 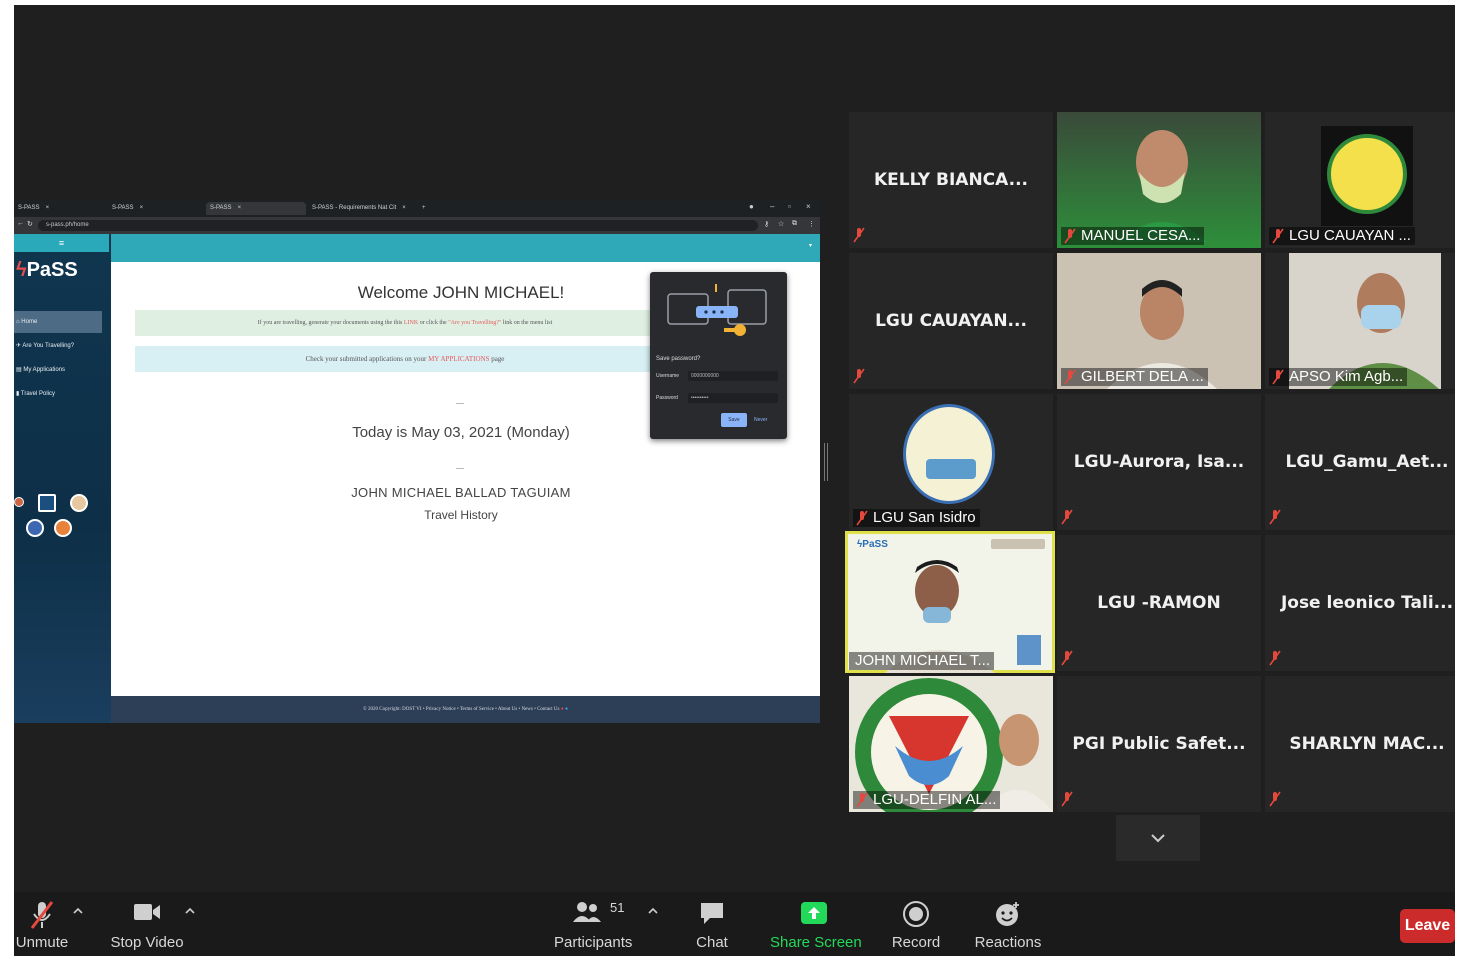 What do you see at coordinates (1367, 174) in the screenshot?
I see `seal-logo-icon` at bounding box center [1367, 174].